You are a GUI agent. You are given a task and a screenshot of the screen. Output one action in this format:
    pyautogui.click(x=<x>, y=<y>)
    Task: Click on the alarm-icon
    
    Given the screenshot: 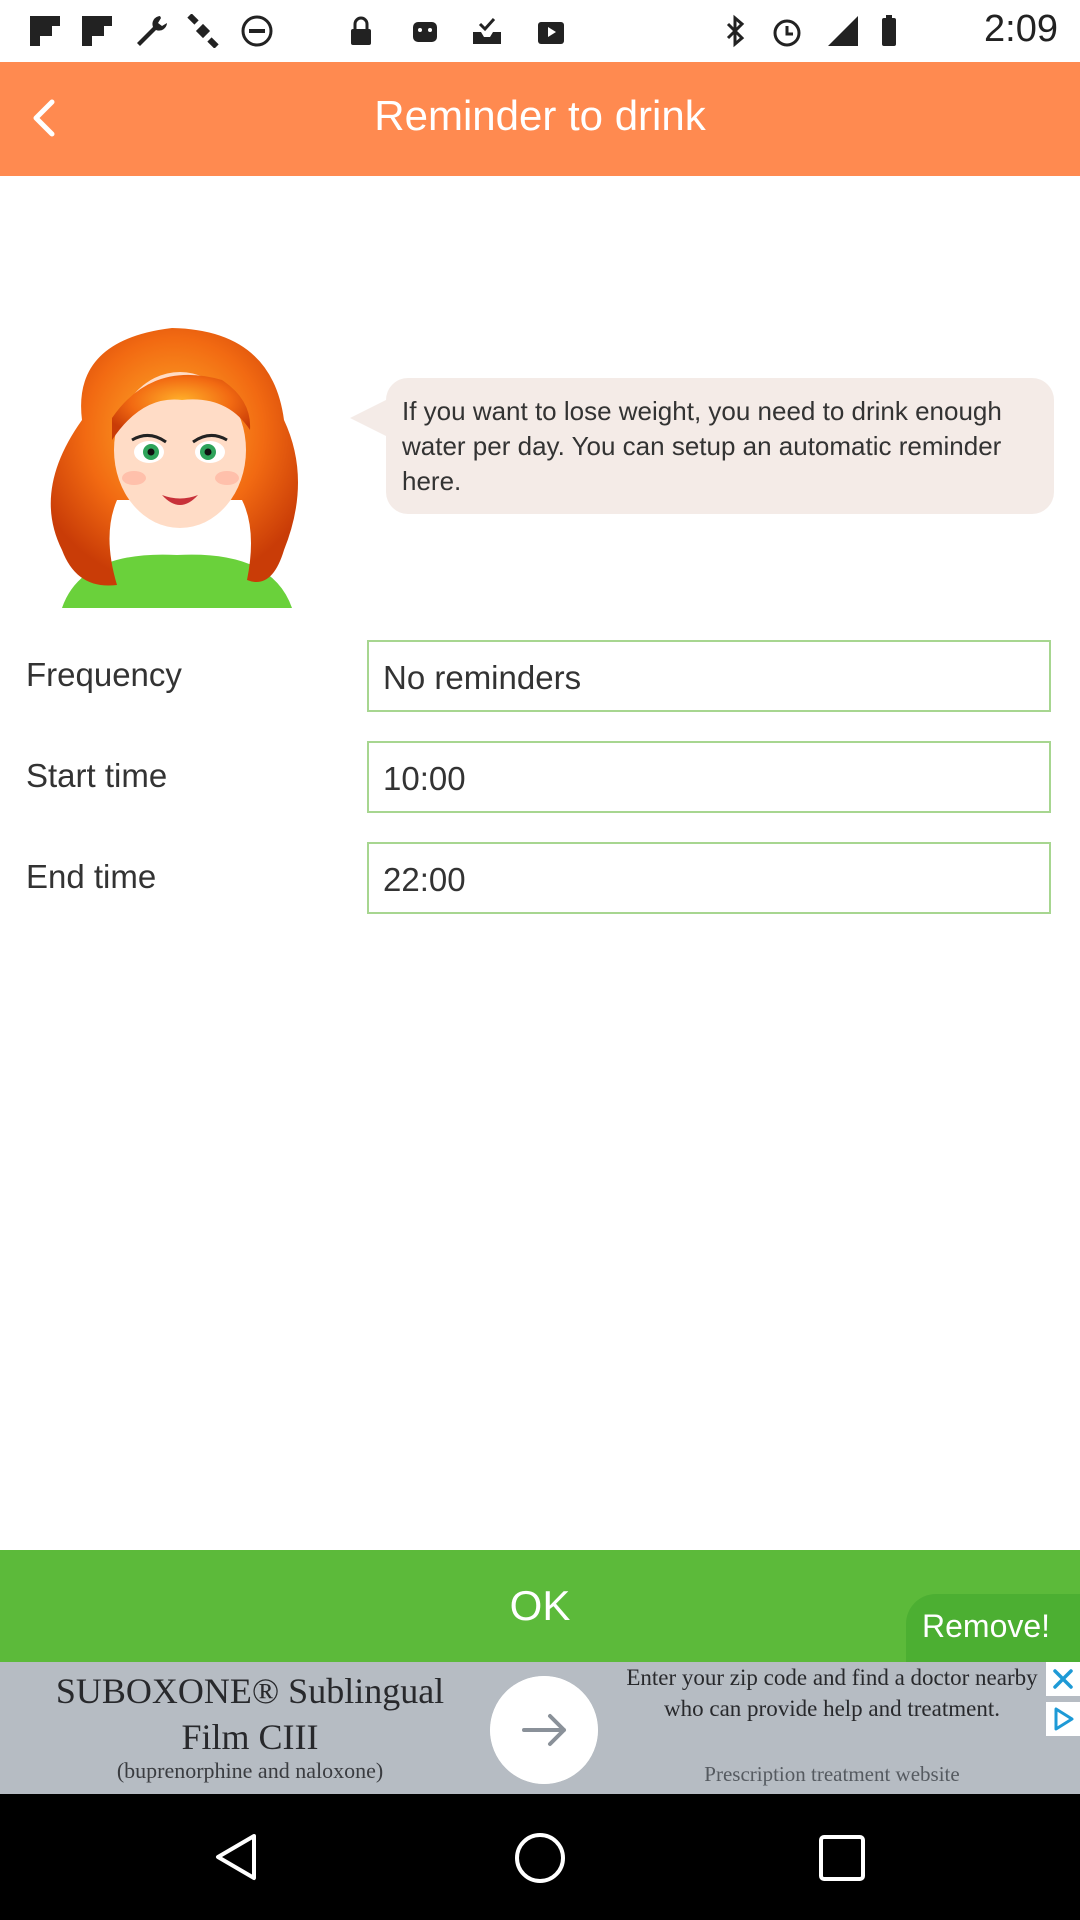 What is the action you would take?
    pyautogui.click(x=787, y=33)
    